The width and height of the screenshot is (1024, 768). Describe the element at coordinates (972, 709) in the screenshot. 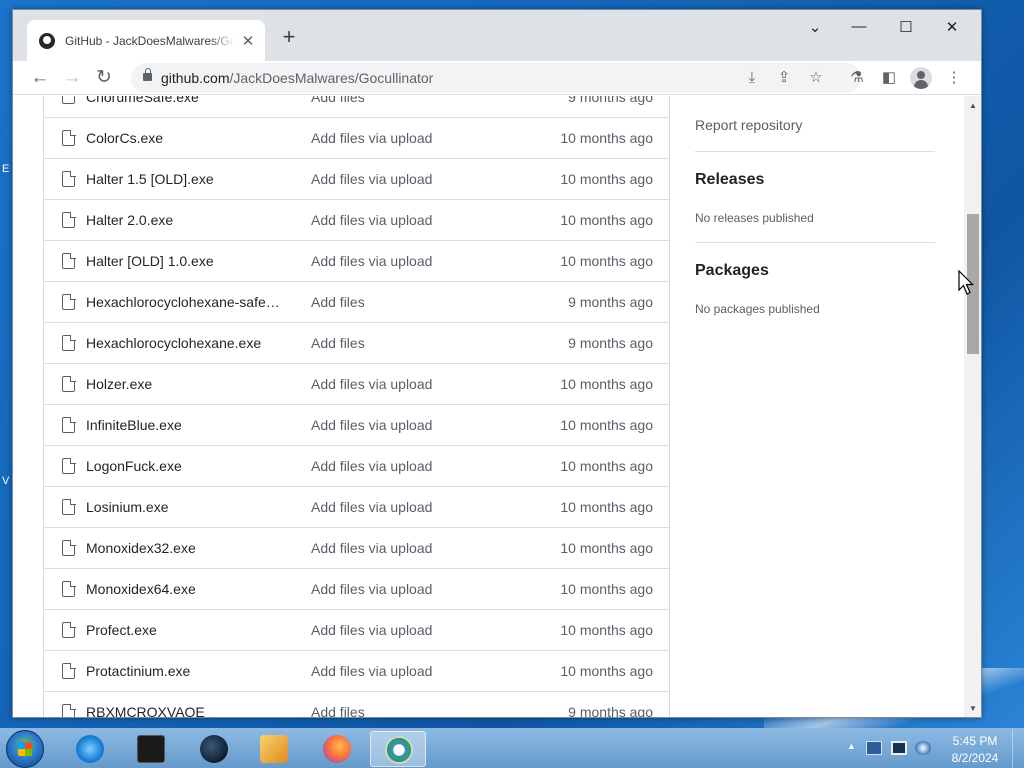

I see `scroll-down-icon: ▼` at that location.